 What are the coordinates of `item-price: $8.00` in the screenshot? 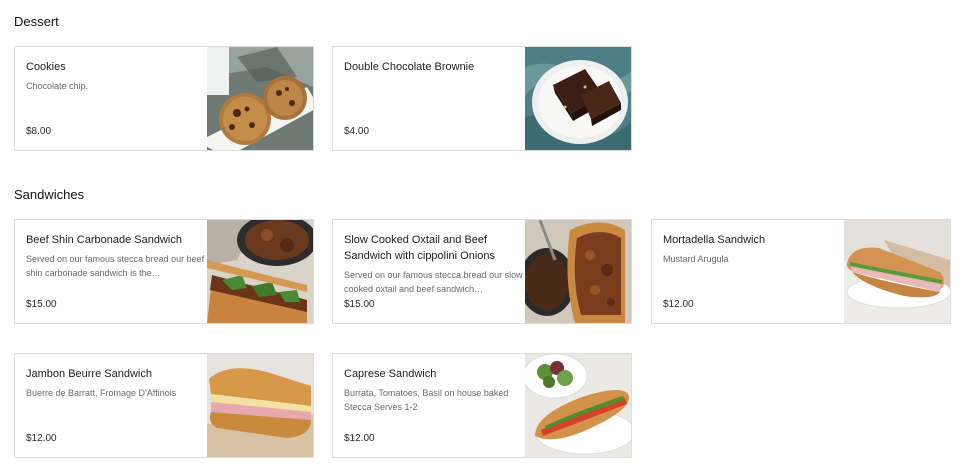 It's located at (39, 131).